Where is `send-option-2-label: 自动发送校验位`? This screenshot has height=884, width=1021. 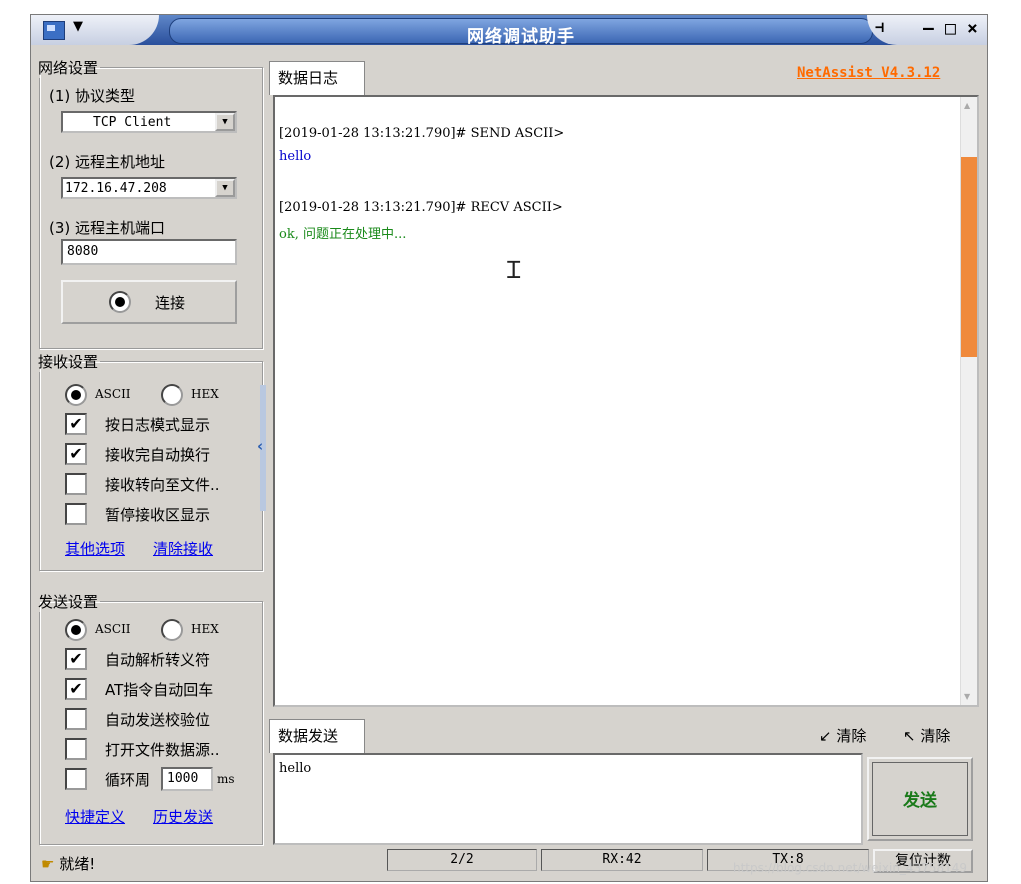 send-option-2-label: 自动发送校验位 is located at coordinates (158, 720).